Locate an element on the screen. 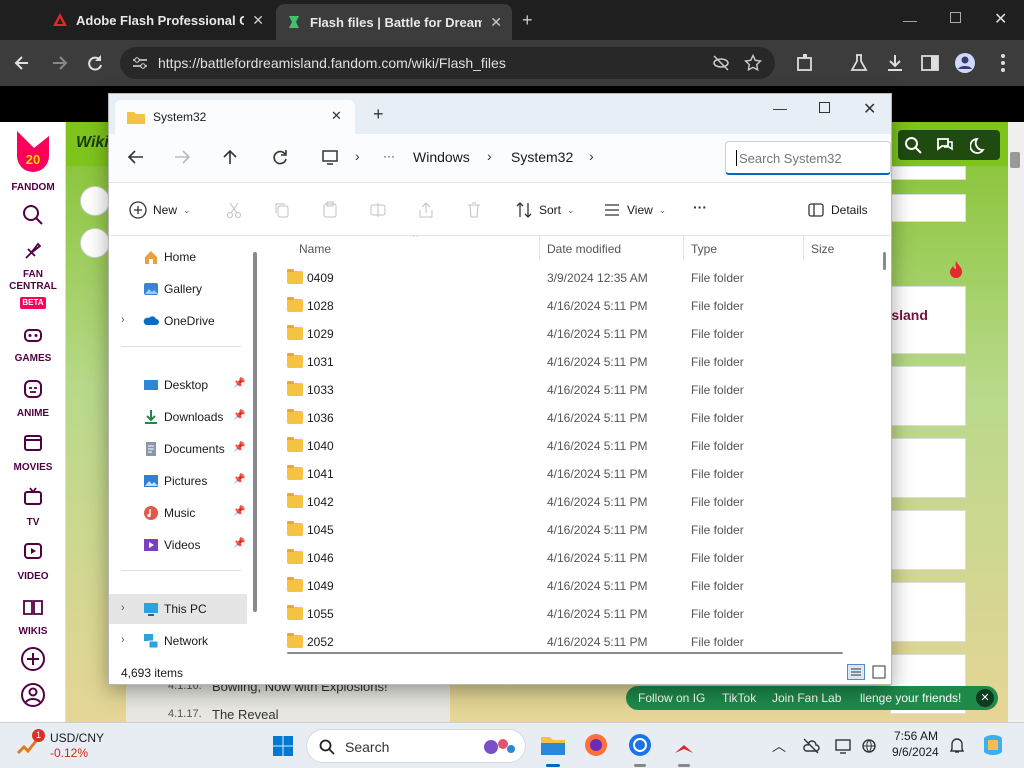  browser-tab-fandom: Flash files | Battle for Dream Isl ✕ is located at coordinates (394, 22).